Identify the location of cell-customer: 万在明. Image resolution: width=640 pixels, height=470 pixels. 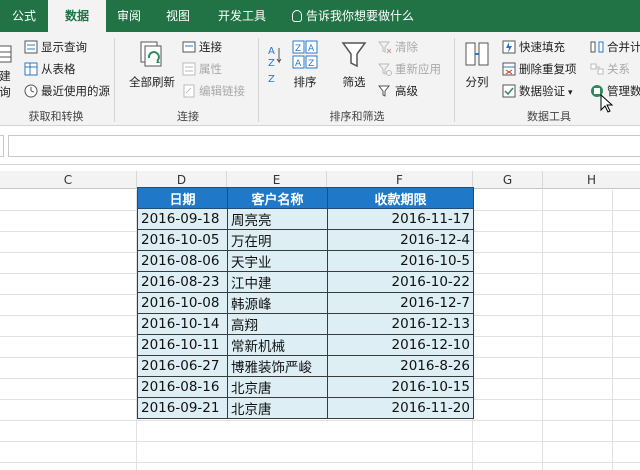
(277, 240).